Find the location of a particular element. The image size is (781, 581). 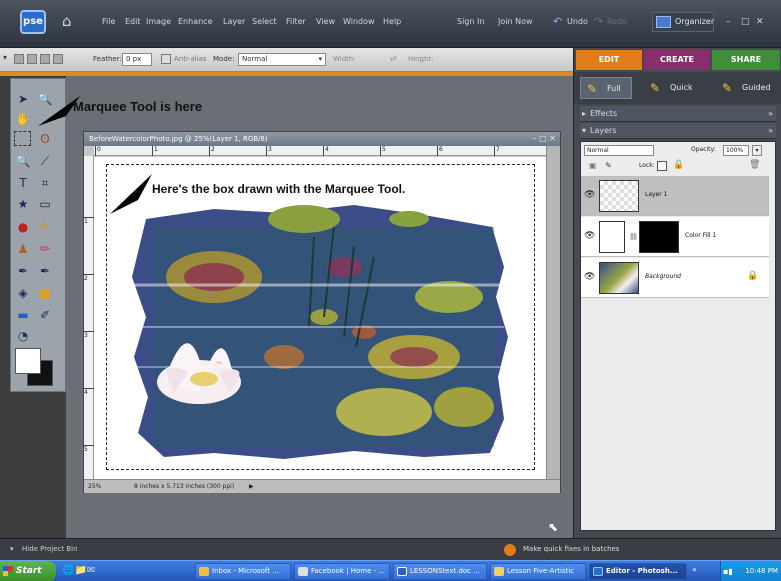

sign-in-link: Sign In is located at coordinates (470, 21).